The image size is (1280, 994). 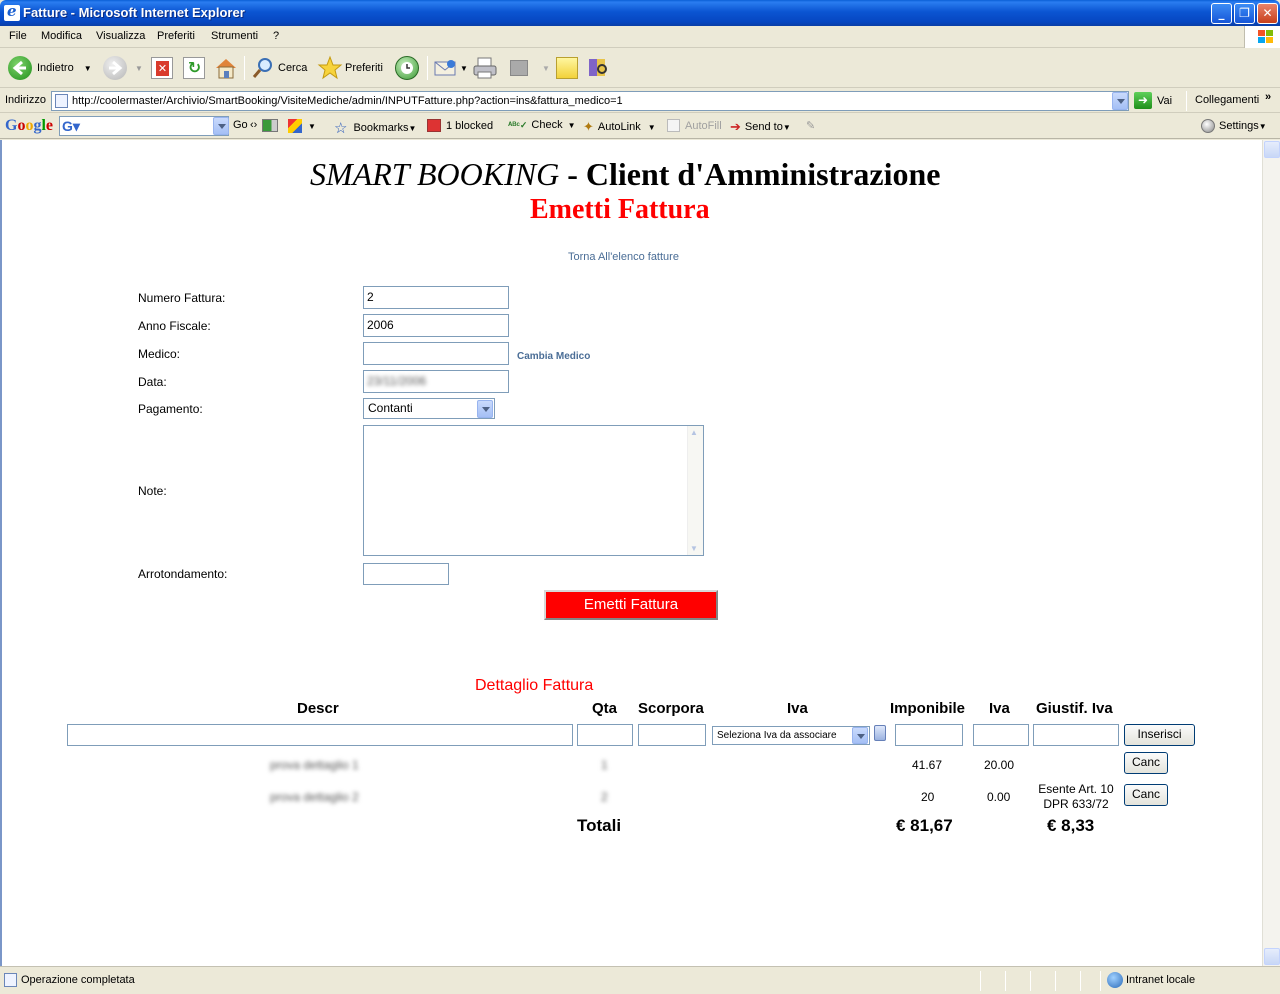 What do you see at coordinates (78, 980) in the screenshot?
I see `status-text: Operazione completata` at bounding box center [78, 980].